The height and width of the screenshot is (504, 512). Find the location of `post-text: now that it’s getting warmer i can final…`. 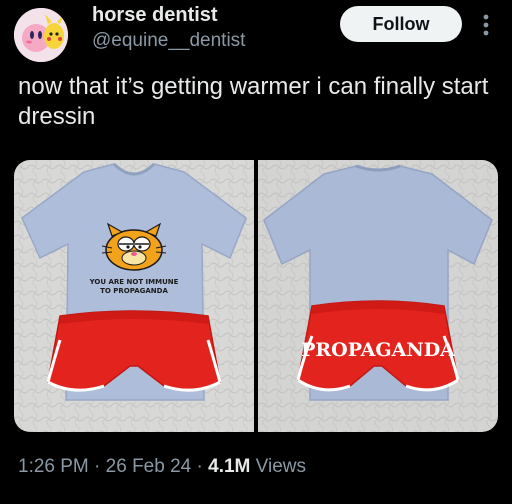

post-text: now that it’s getting warmer i can final… is located at coordinates (253, 101).